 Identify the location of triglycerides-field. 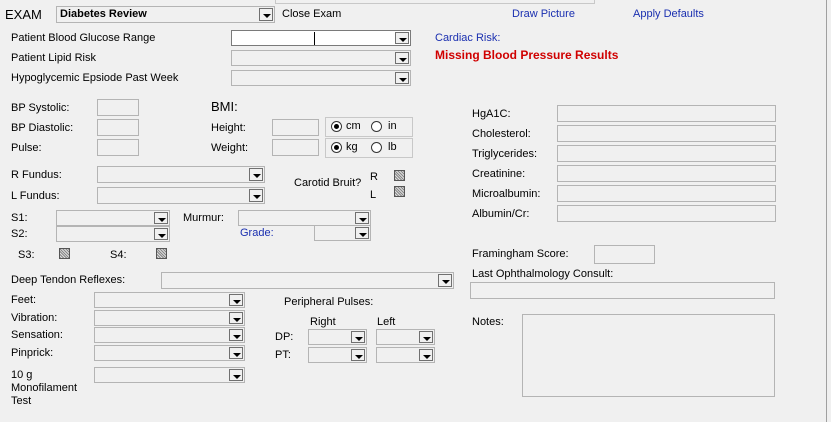
(666, 153).